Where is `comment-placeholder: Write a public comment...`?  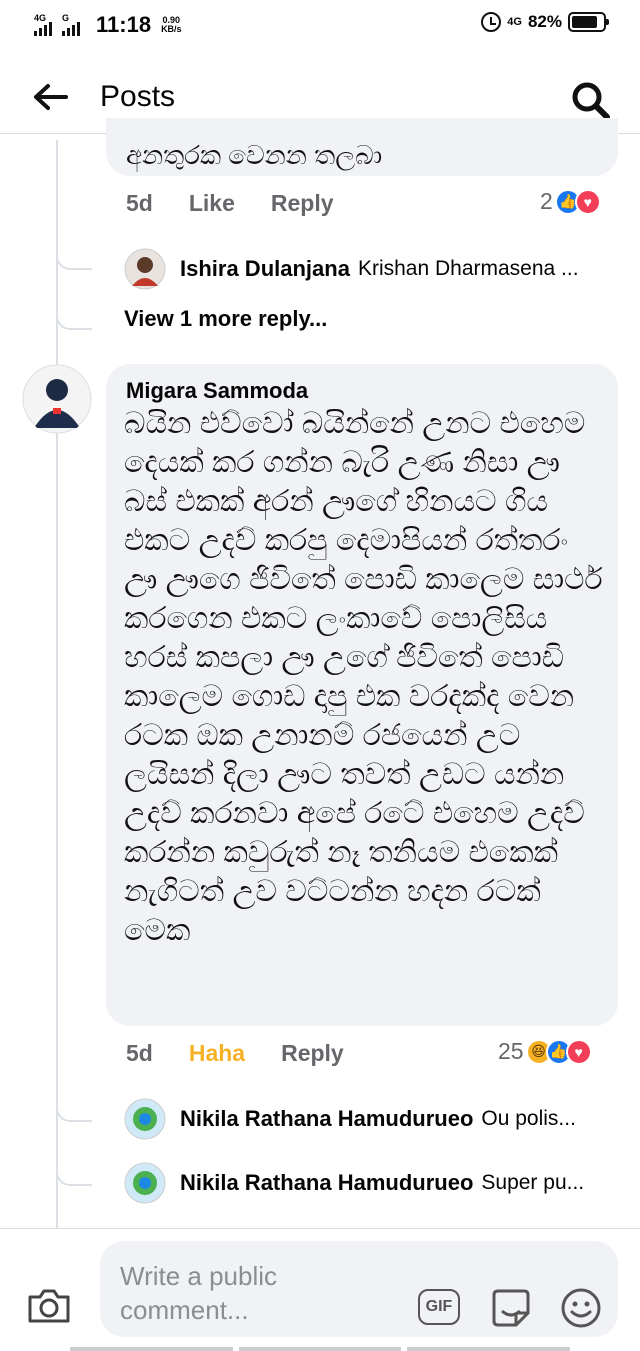
comment-placeholder: Write a public comment... is located at coordinates (199, 1293).